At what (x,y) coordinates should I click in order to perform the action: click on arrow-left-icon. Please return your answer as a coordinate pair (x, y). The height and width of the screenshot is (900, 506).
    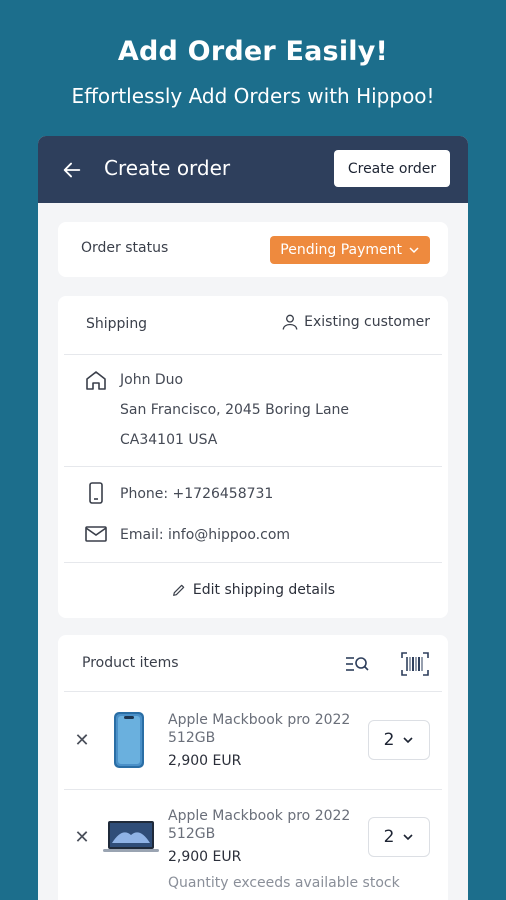
    Looking at the image, I should click on (72, 170).